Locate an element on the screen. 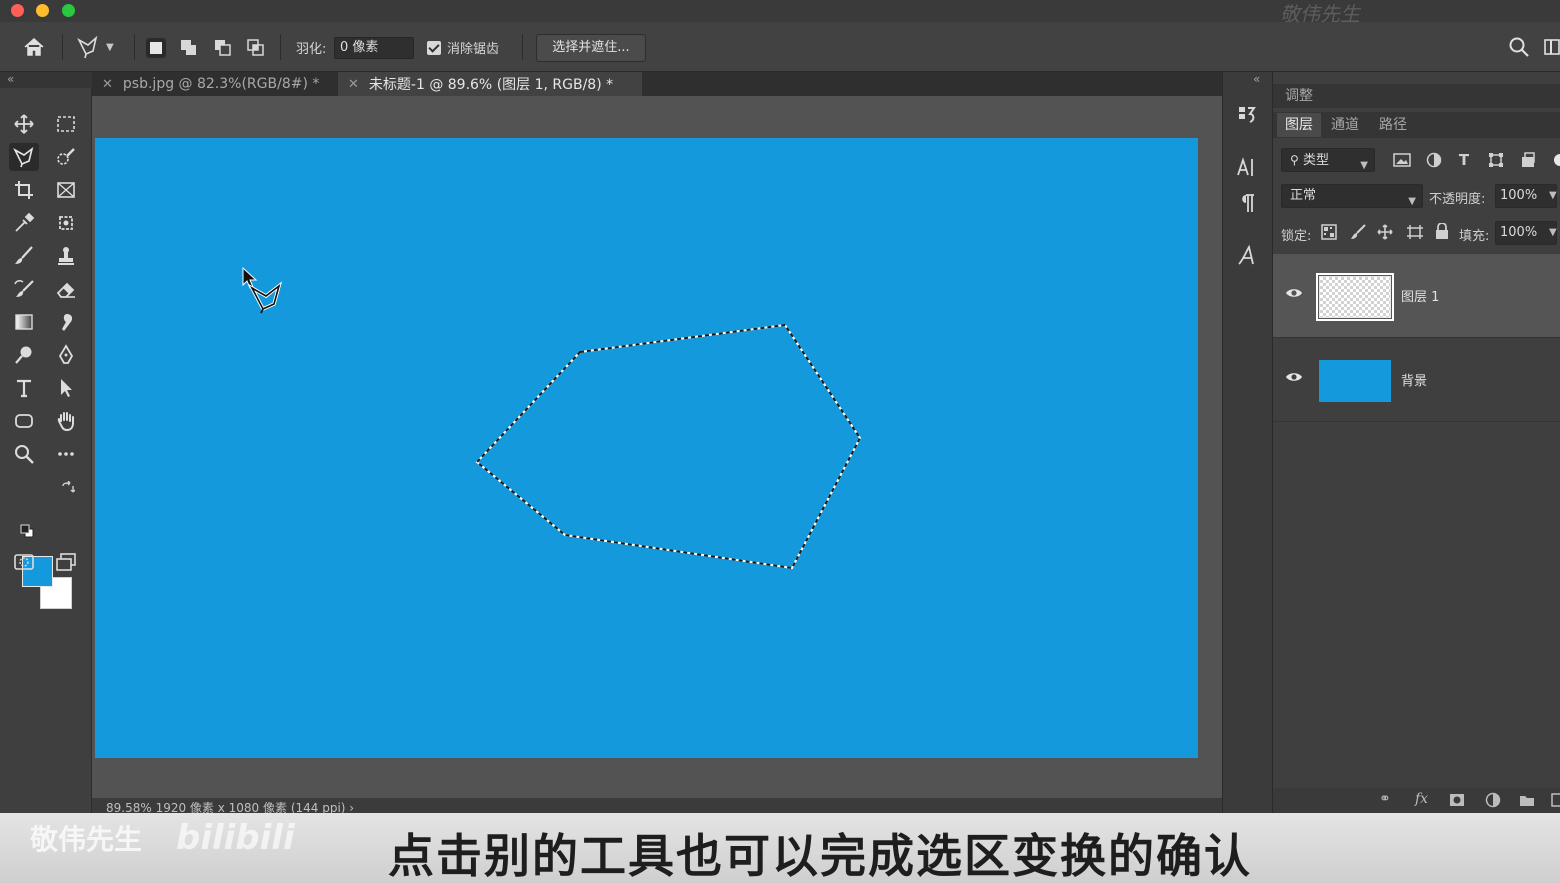 This screenshot has width=1560, height=883. tab-adjustments: 调整 is located at coordinates (1299, 96).